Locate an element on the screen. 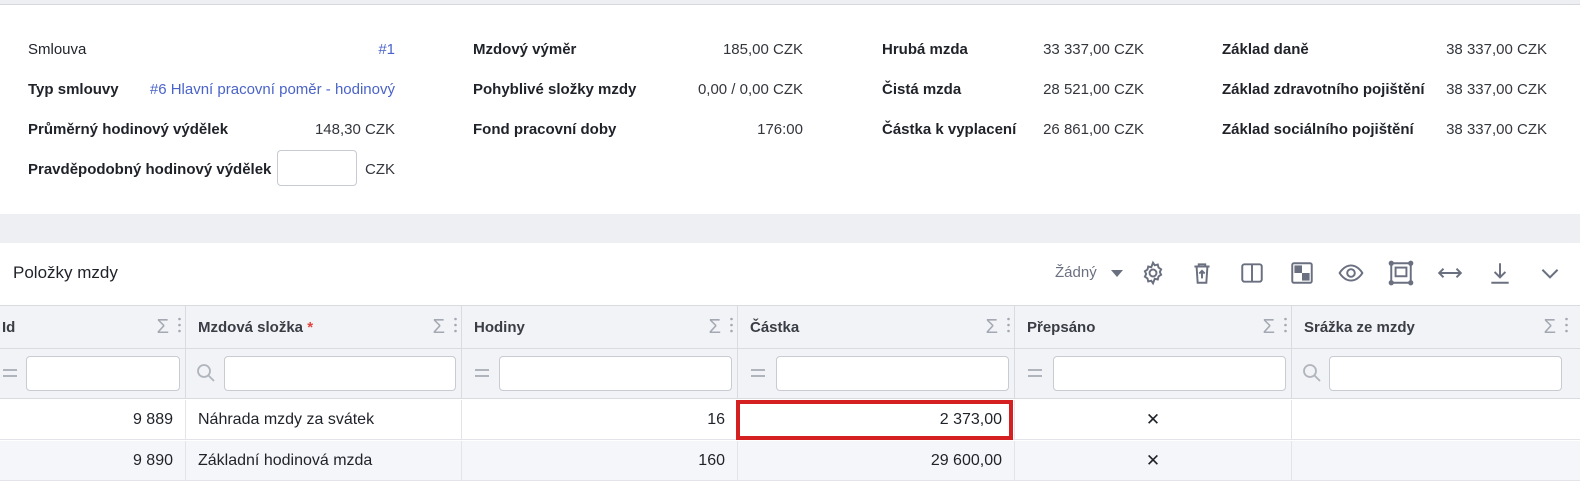  payout-value: 26 861,00 CZK is located at coordinates (1093, 129).